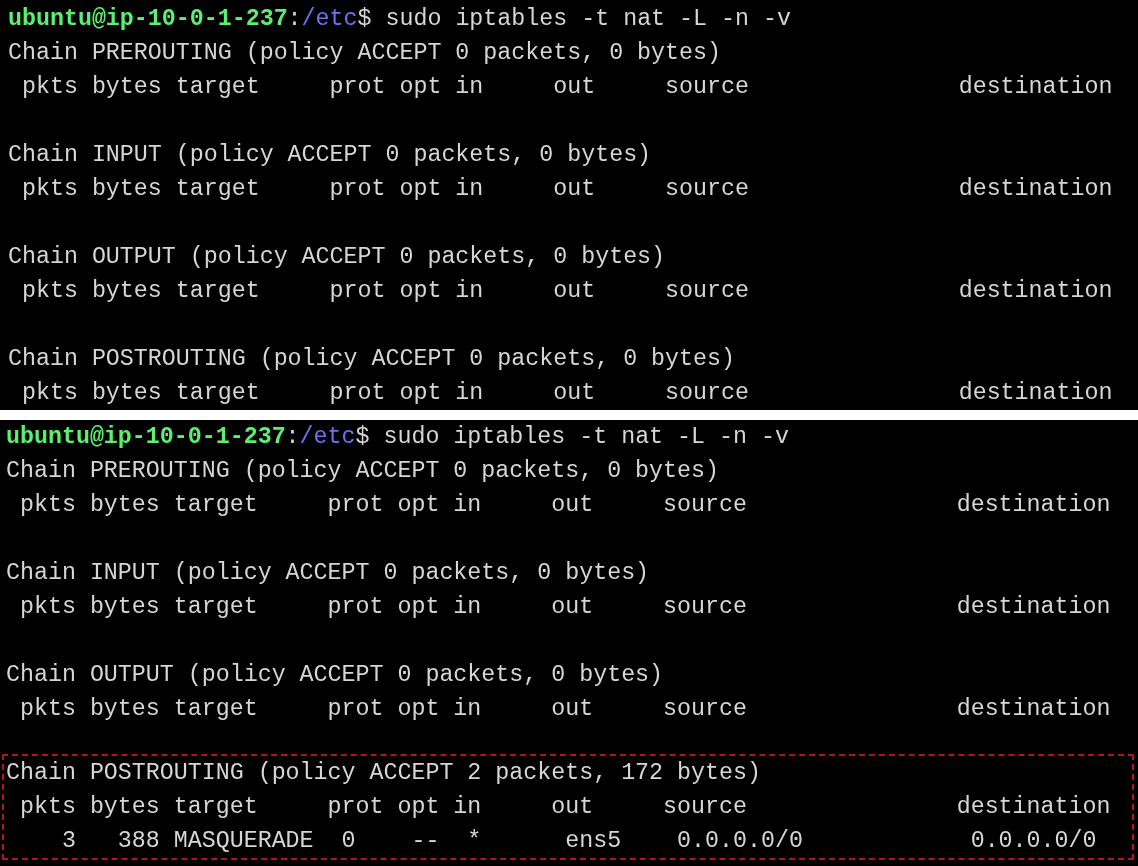  What do you see at coordinates (384, 773) in the screenshot?
I see `chain-title: Chain POSTROUTING (policy ACCEPT 2 packets, 172 bytes)` at bounding box center [384, 773].